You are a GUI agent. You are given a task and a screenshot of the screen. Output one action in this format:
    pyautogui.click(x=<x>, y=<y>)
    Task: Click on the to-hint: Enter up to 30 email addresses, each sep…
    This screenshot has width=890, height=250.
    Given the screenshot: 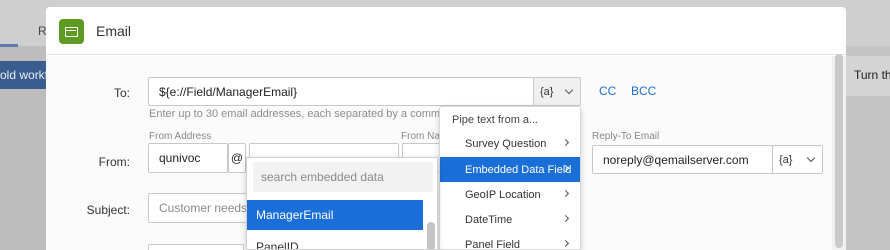 What is the action you would take?
    pyautogui.click(x=295, y=114)
    